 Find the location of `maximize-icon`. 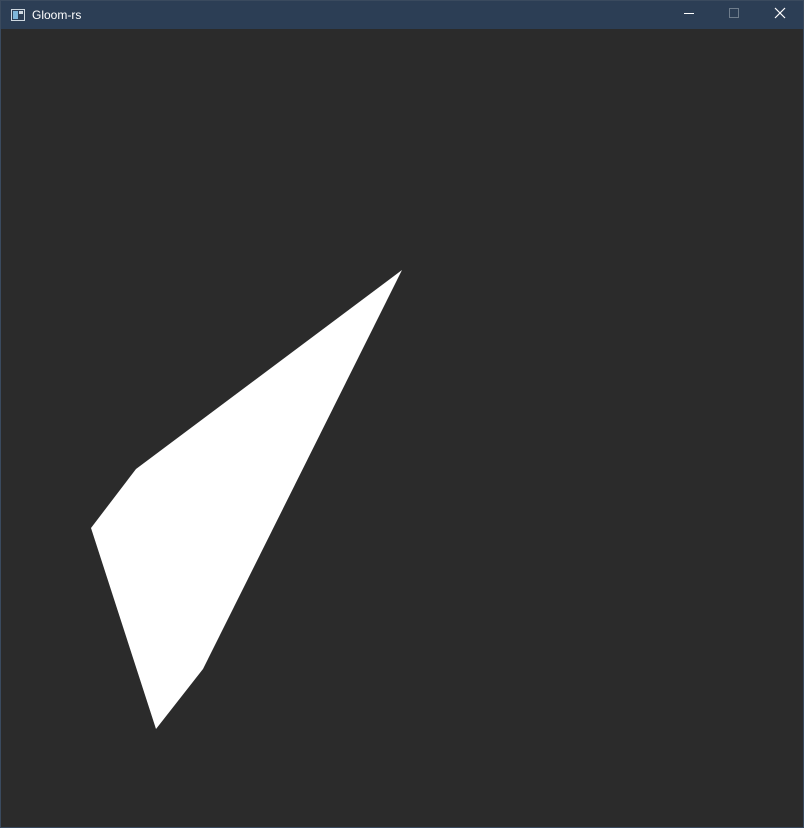

maximize-icon is located at coordinates (734, 15).